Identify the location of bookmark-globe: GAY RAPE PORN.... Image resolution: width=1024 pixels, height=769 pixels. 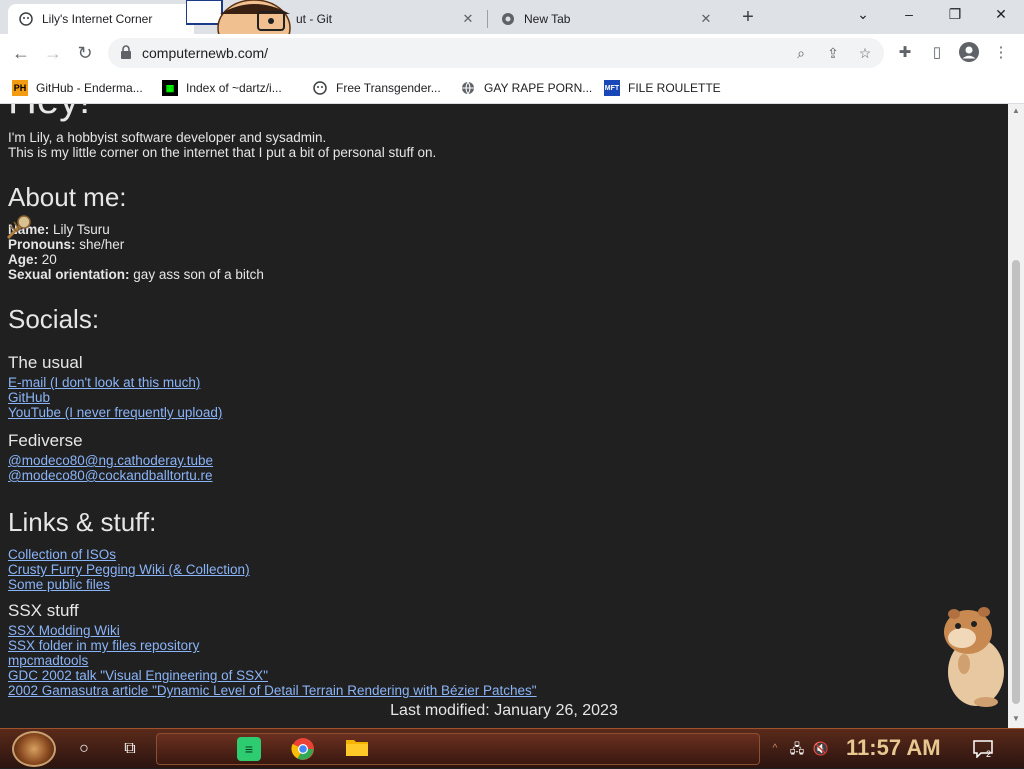
(526, 88).